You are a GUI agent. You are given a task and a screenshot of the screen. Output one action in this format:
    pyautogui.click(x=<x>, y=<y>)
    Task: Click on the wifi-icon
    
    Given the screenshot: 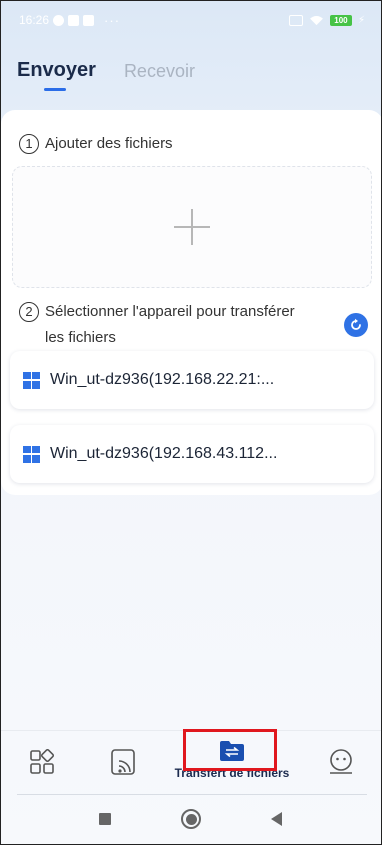 What is the action you would take?
    pyautogui.click(x=316, y=20)
    